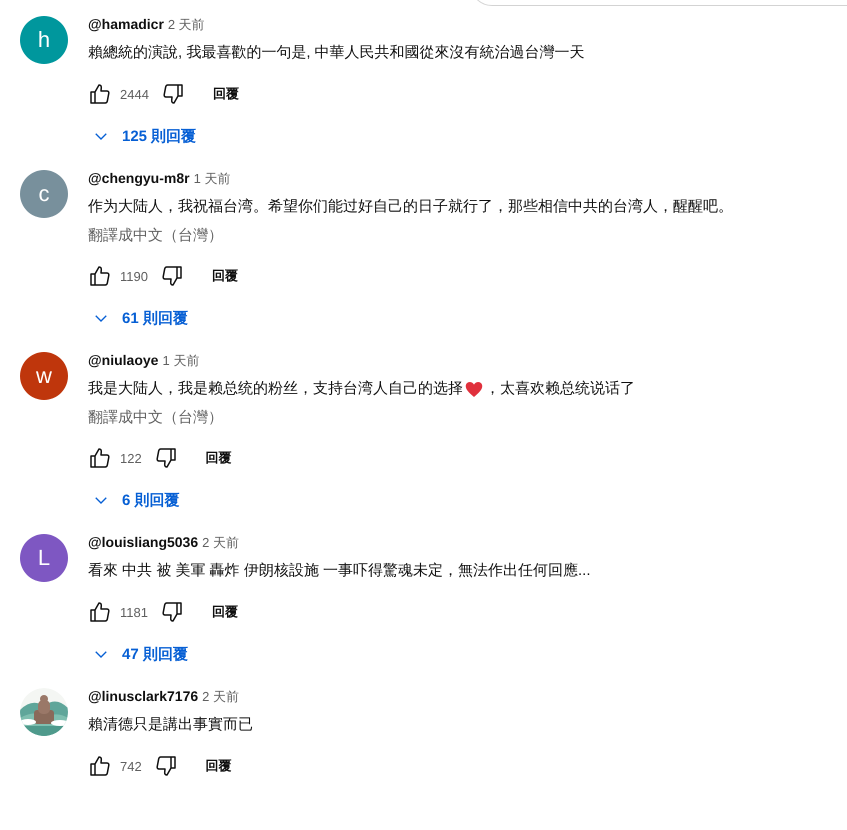 This screenshot has height=830, width=847. I want to click on avatar: h, so click(44, 40).